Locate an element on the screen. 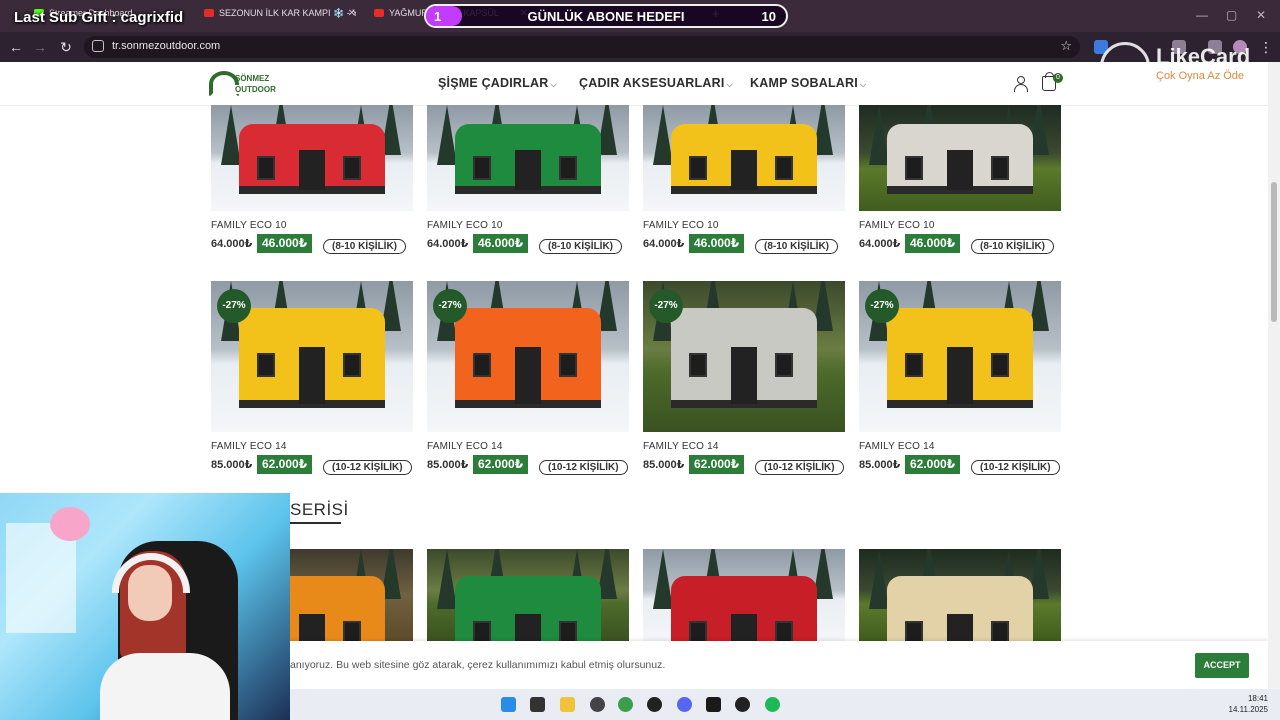  likecard-tagline: Çok Oyna Az Öde is located at coordinates (1200, 76).